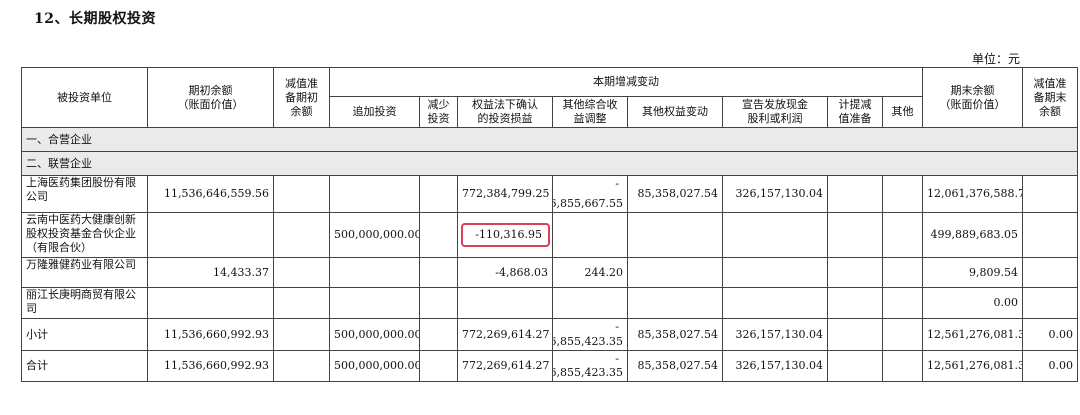  I want to click on cell-investee: 合计, so click(84, 366).